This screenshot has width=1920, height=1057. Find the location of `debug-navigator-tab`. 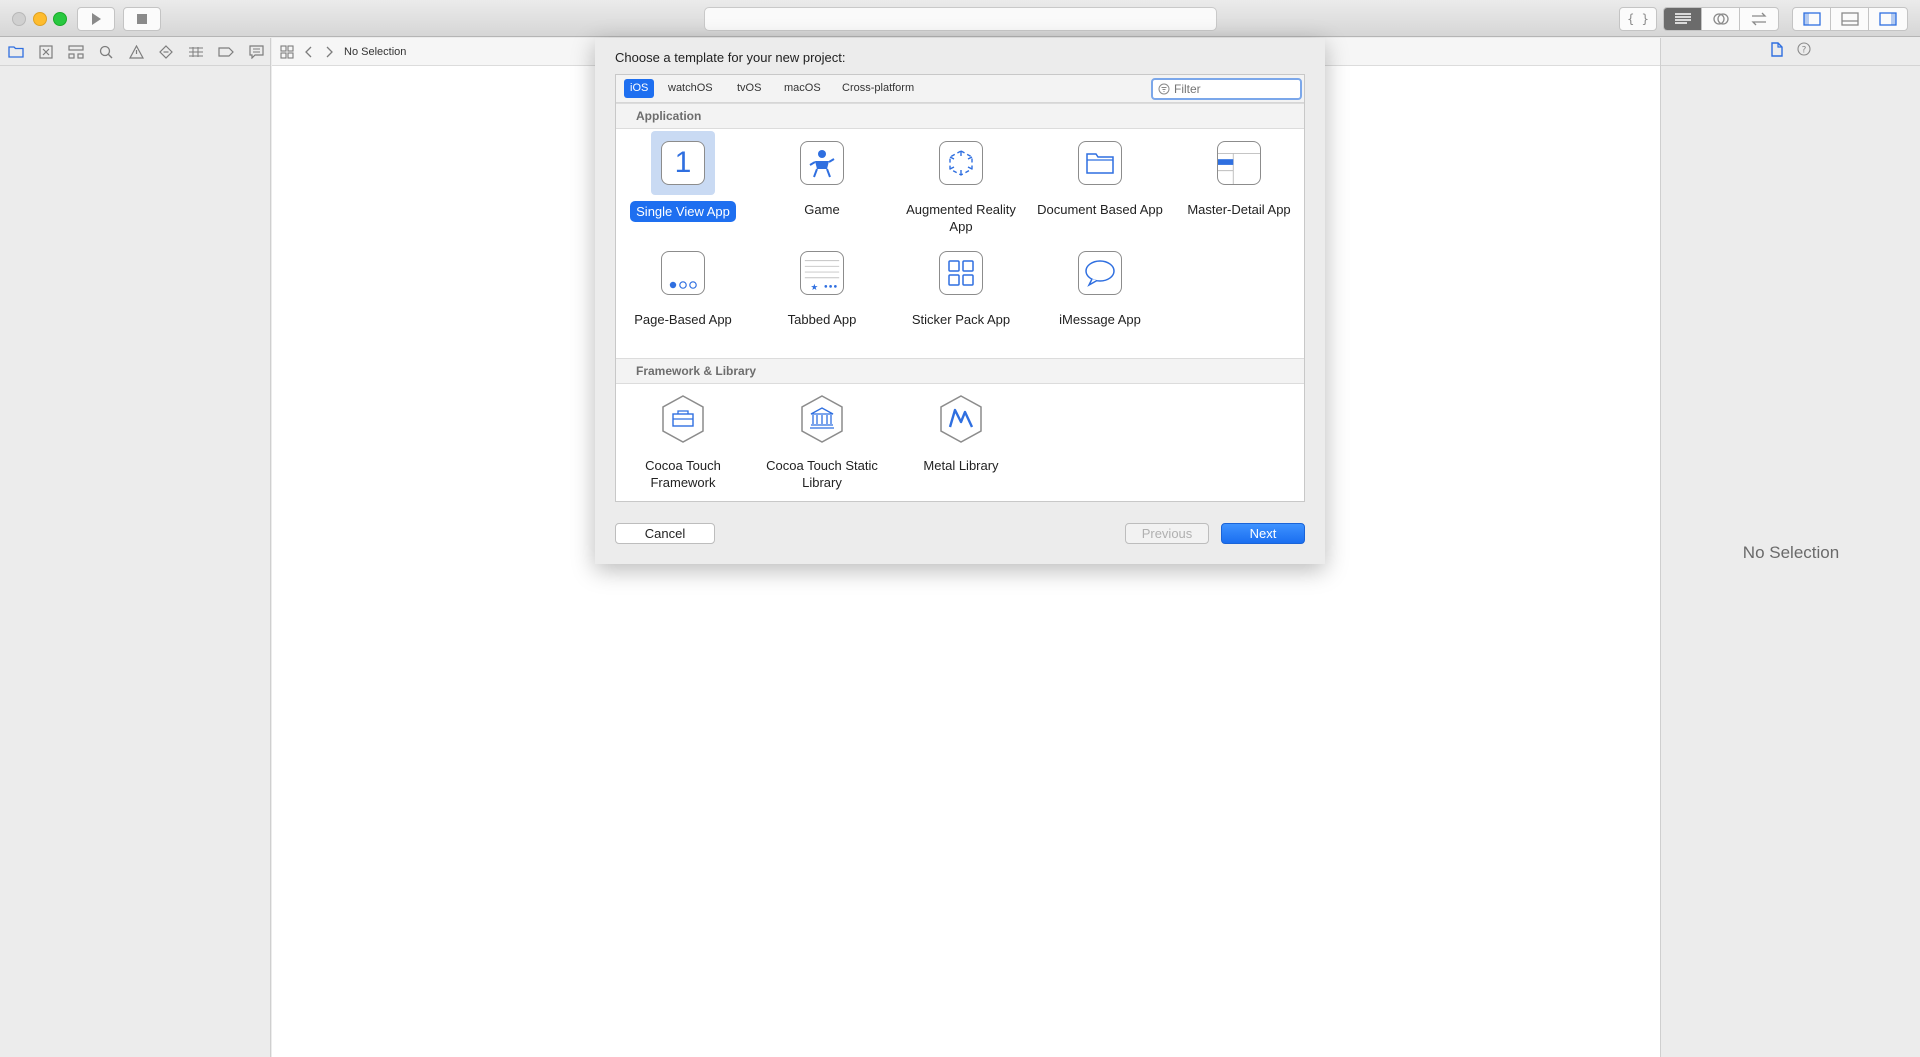

debug-navigator-tab is located at coordinates (196, 52).